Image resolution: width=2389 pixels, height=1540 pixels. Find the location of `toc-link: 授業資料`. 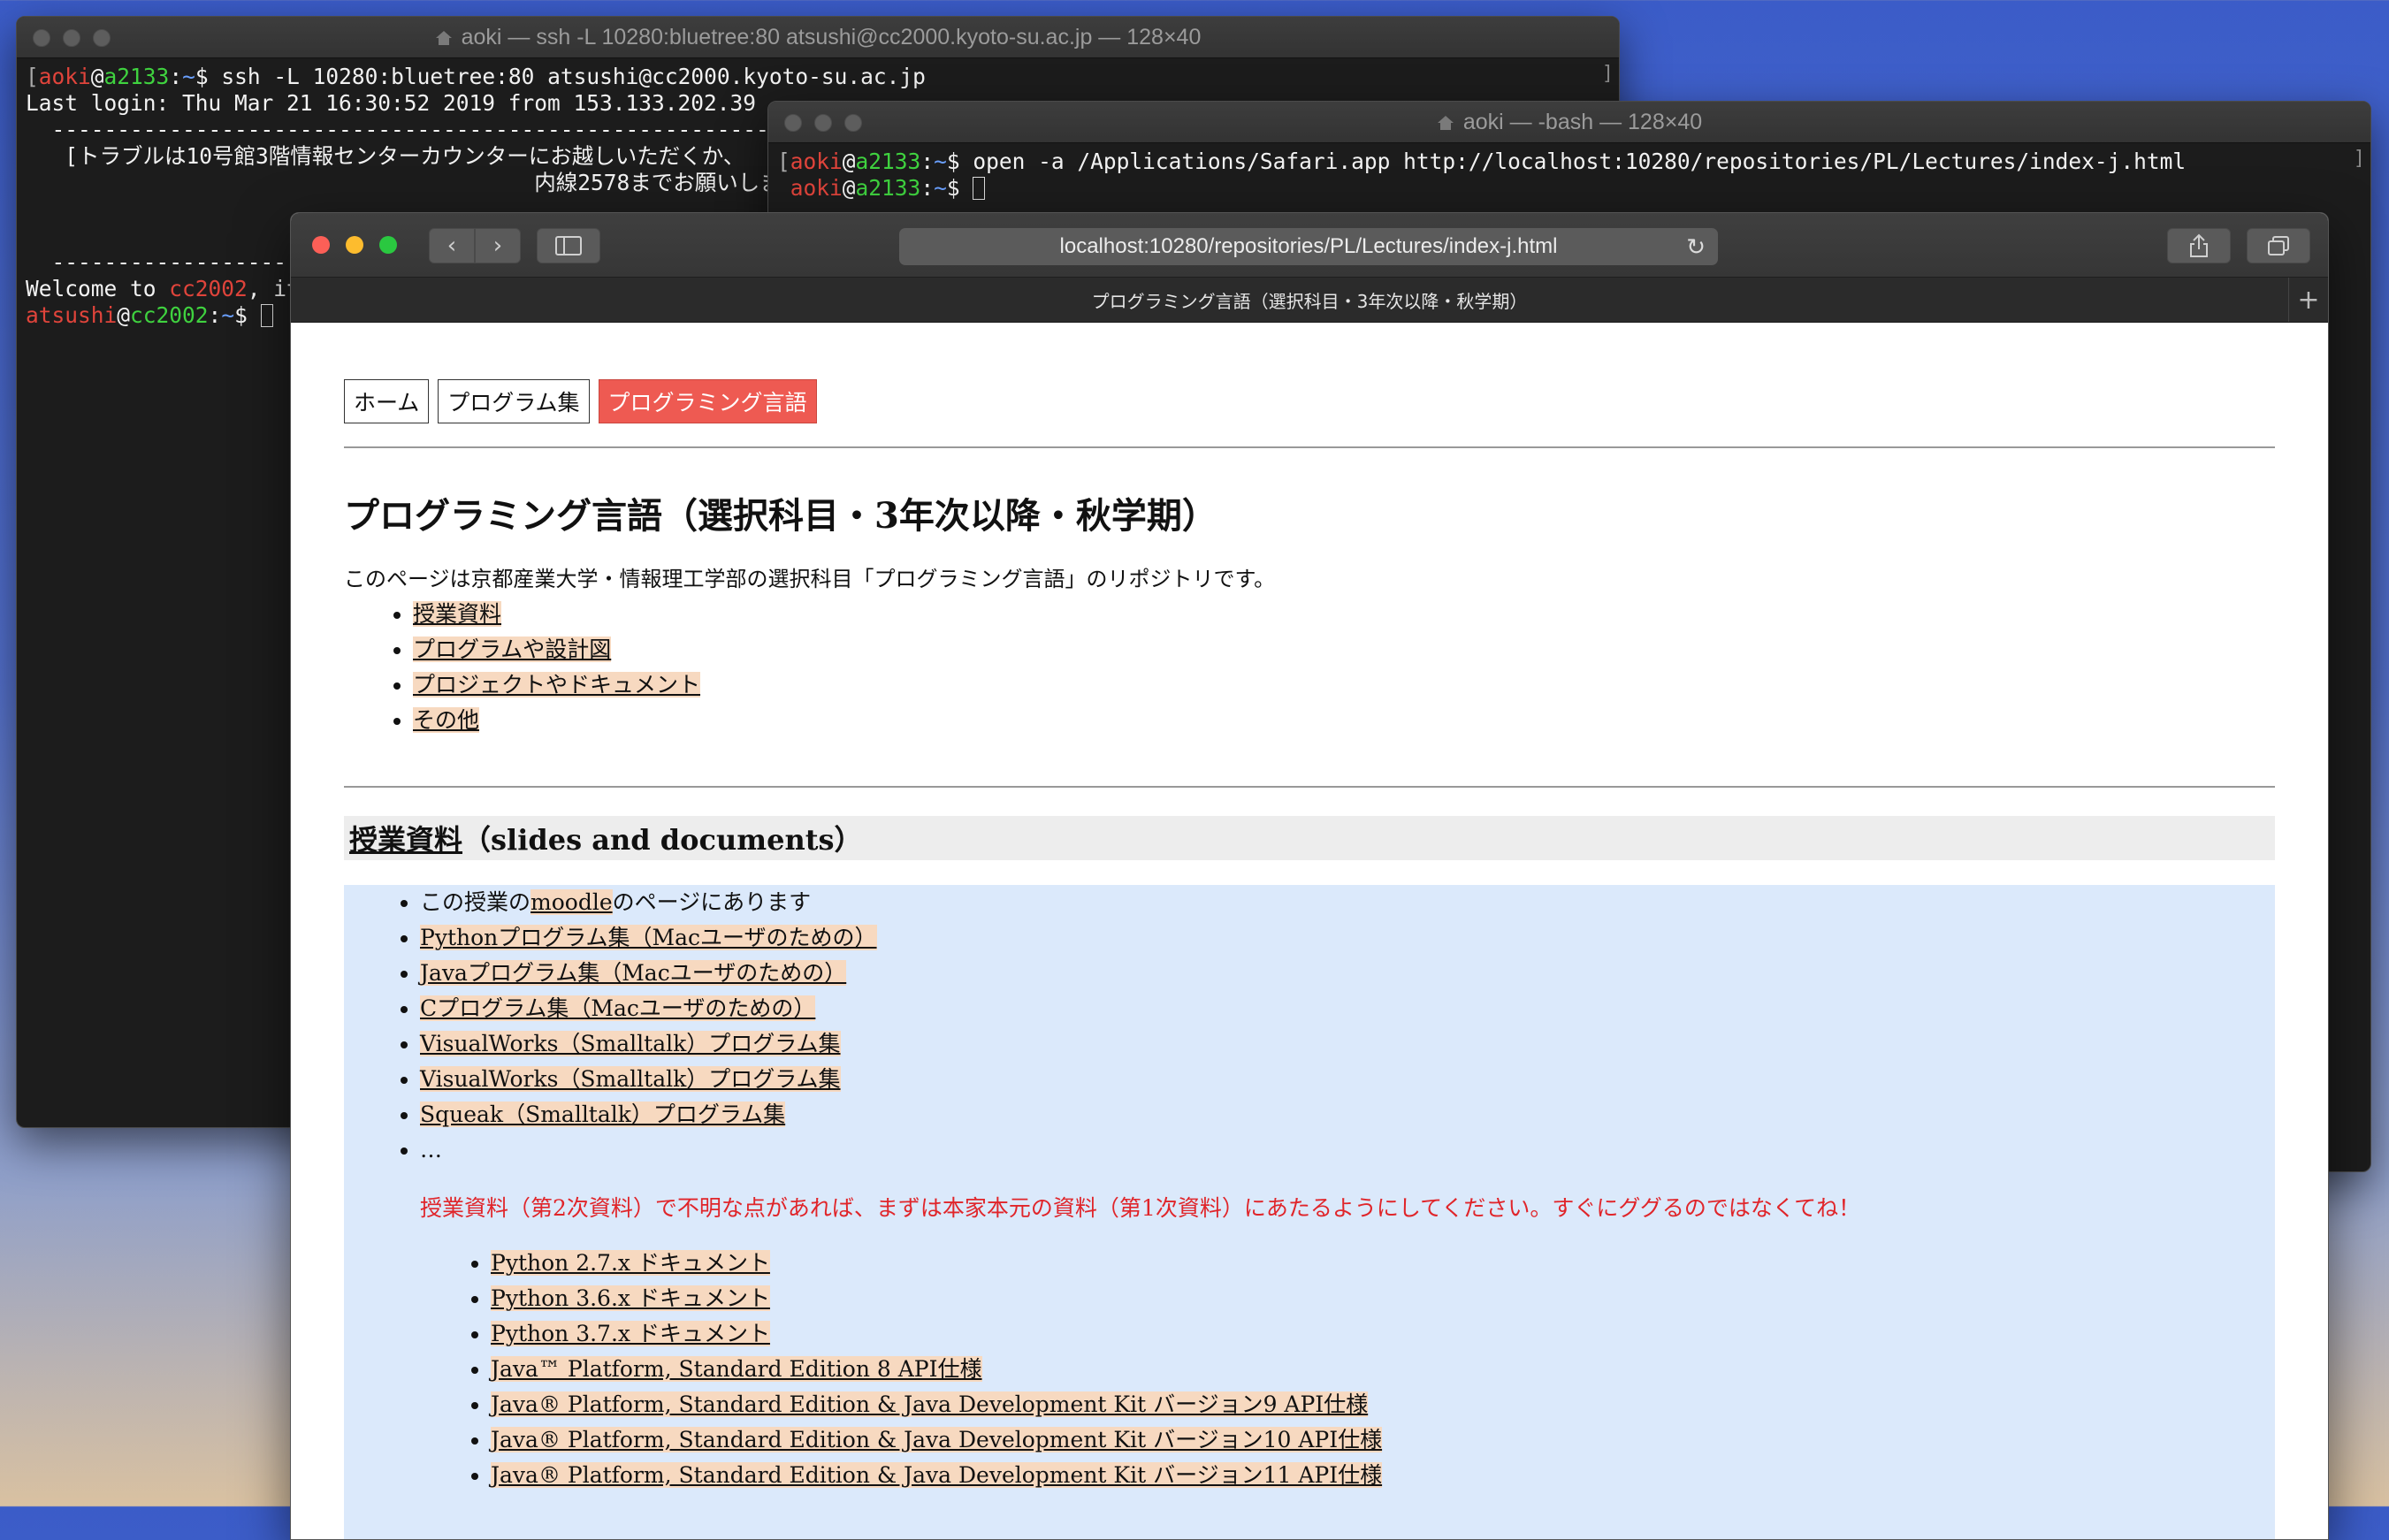

toc-link: 授業資料 is located at coordinates (457, 614).